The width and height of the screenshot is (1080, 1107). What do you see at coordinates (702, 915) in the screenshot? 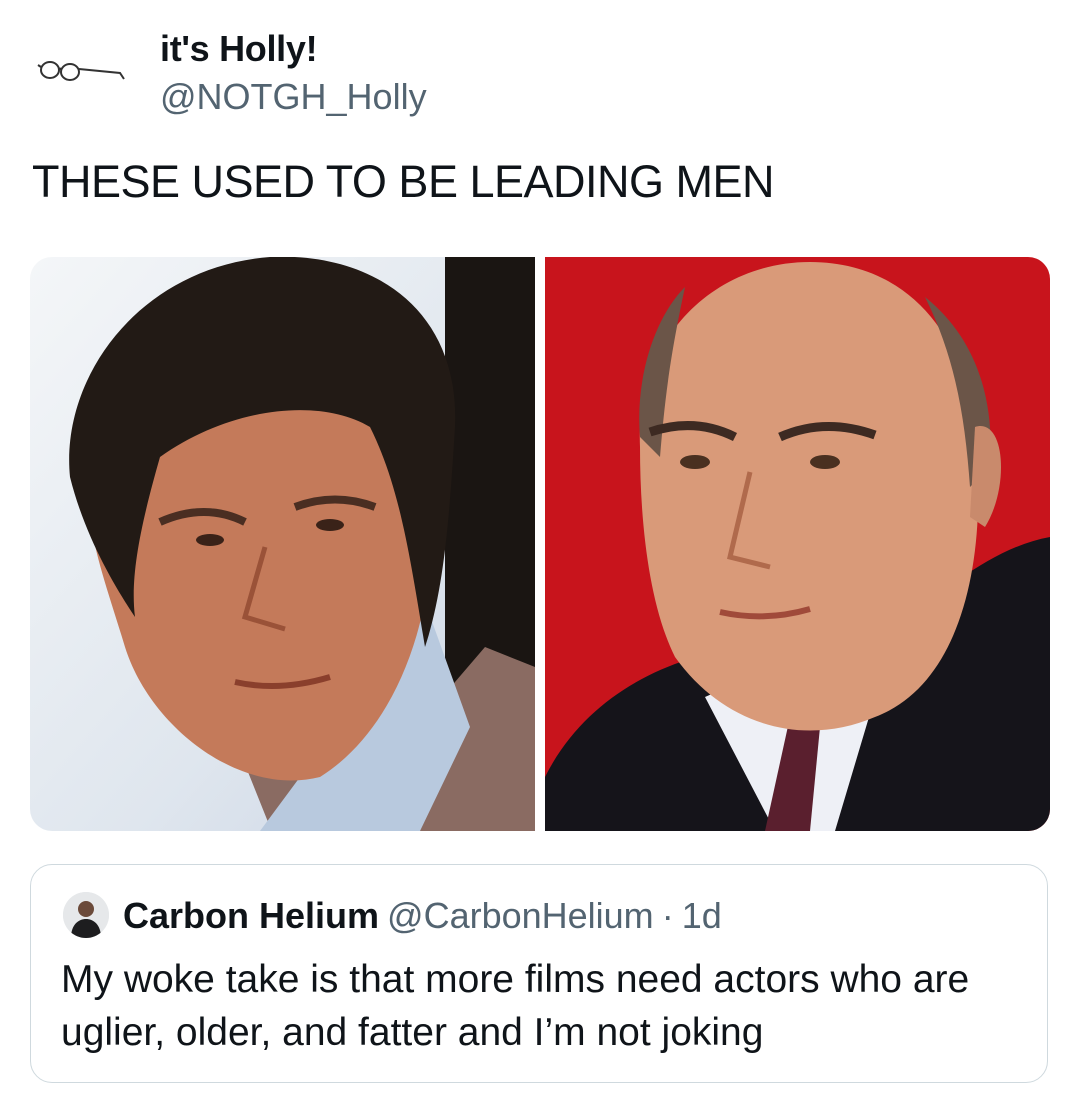
I see `quoted-tweet-age: 1d` at bounding box center [702, 915].